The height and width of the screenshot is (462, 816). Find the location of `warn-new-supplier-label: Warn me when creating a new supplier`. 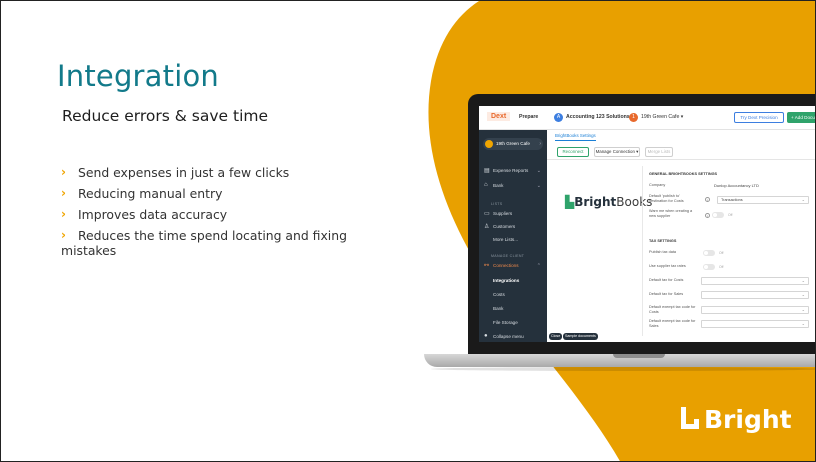

warn-new-supplier-label: Warn me when creating a new supplier is located at coordinates (671, 213).